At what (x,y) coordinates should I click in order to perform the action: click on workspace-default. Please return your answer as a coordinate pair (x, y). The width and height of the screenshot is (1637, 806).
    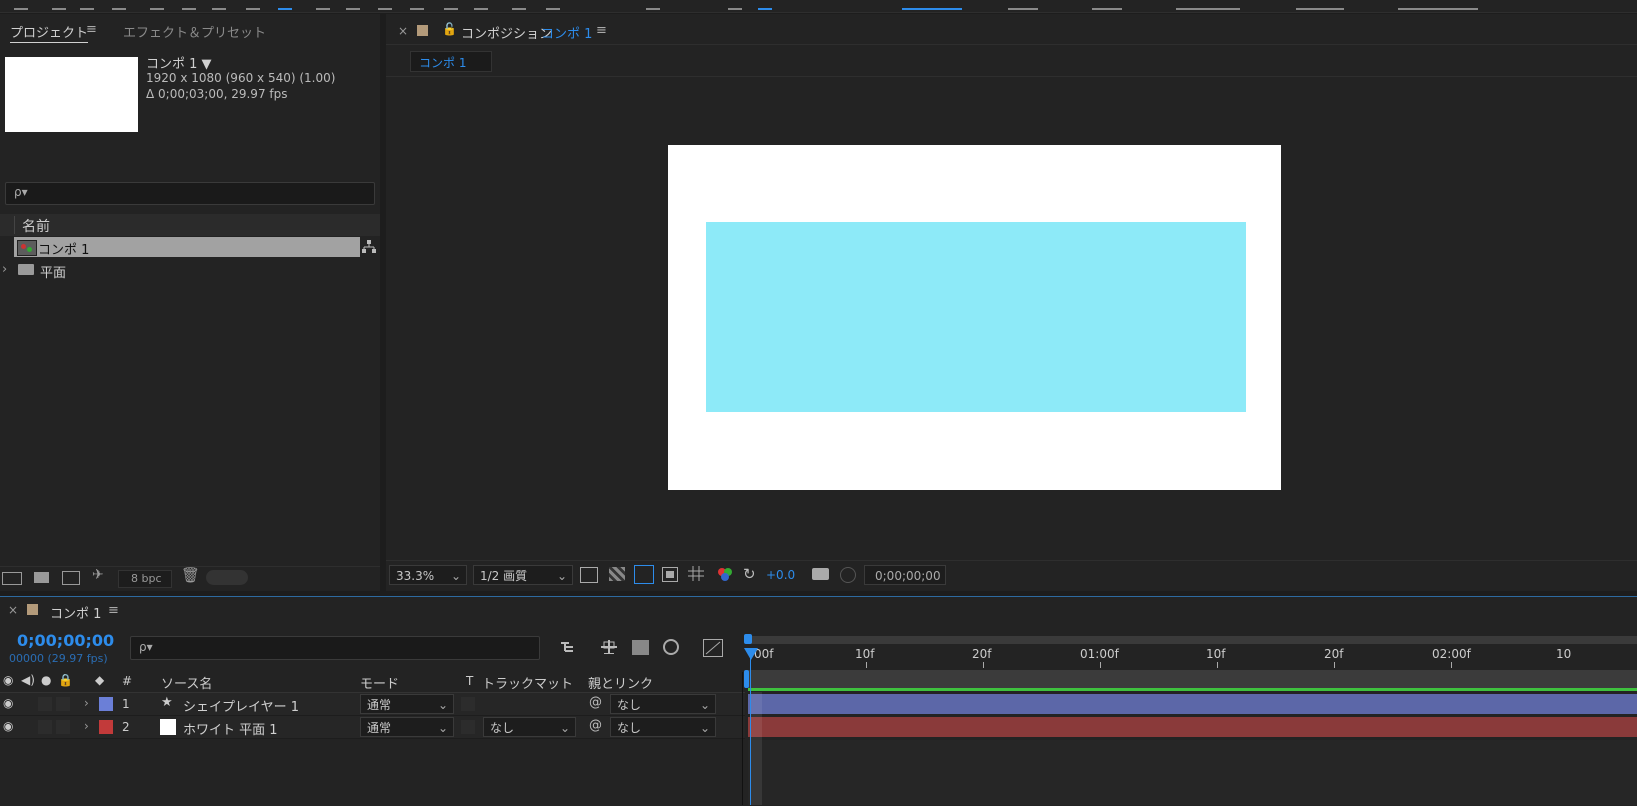
    Looking at the image, I should click on (932, 5).